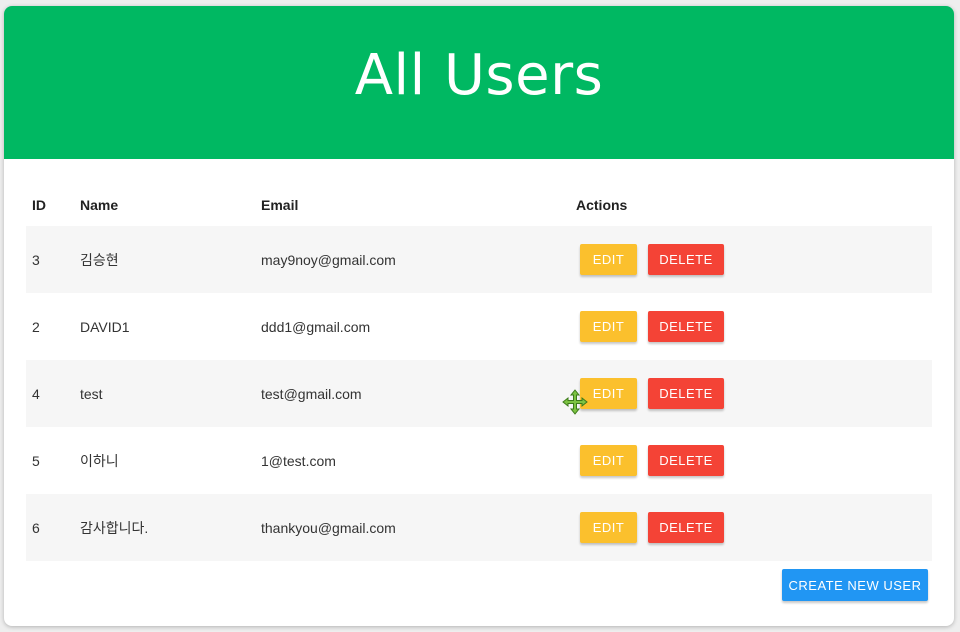  I want to click on cell-email: test@gmail.com, so click(311, 393).